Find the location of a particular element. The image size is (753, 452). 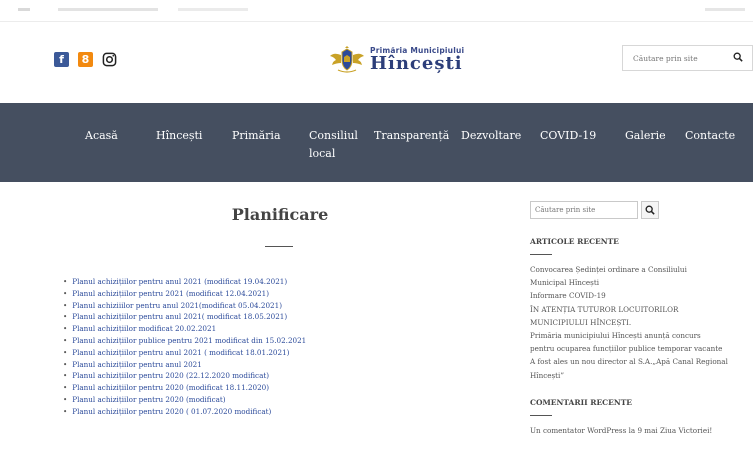

plan-link: Planul achizițiilor modificat 20.02.2021 is located at coordinates (144, 328).